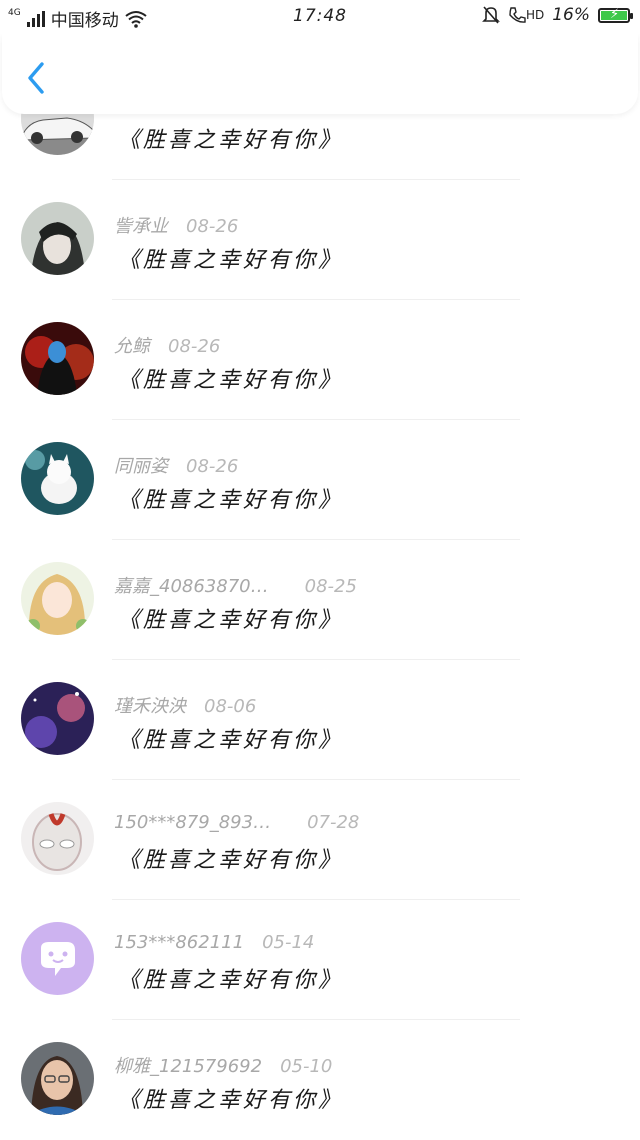 Image resolution: width=640 pixels, height=1140 pixels. Describe the element at coordinates (320, 480) in the screenshot. I see `list-item: 同丽姿 08-26 《胜喜之幸好有你》` at that location.